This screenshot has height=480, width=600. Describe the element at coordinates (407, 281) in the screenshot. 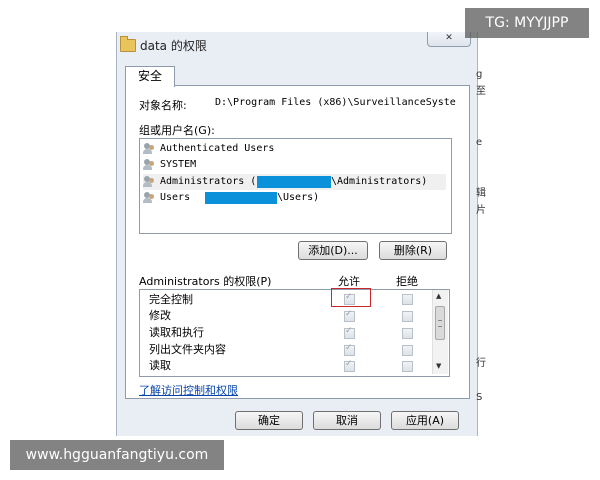

I see `deny-column-header: 拒绝` at that location.